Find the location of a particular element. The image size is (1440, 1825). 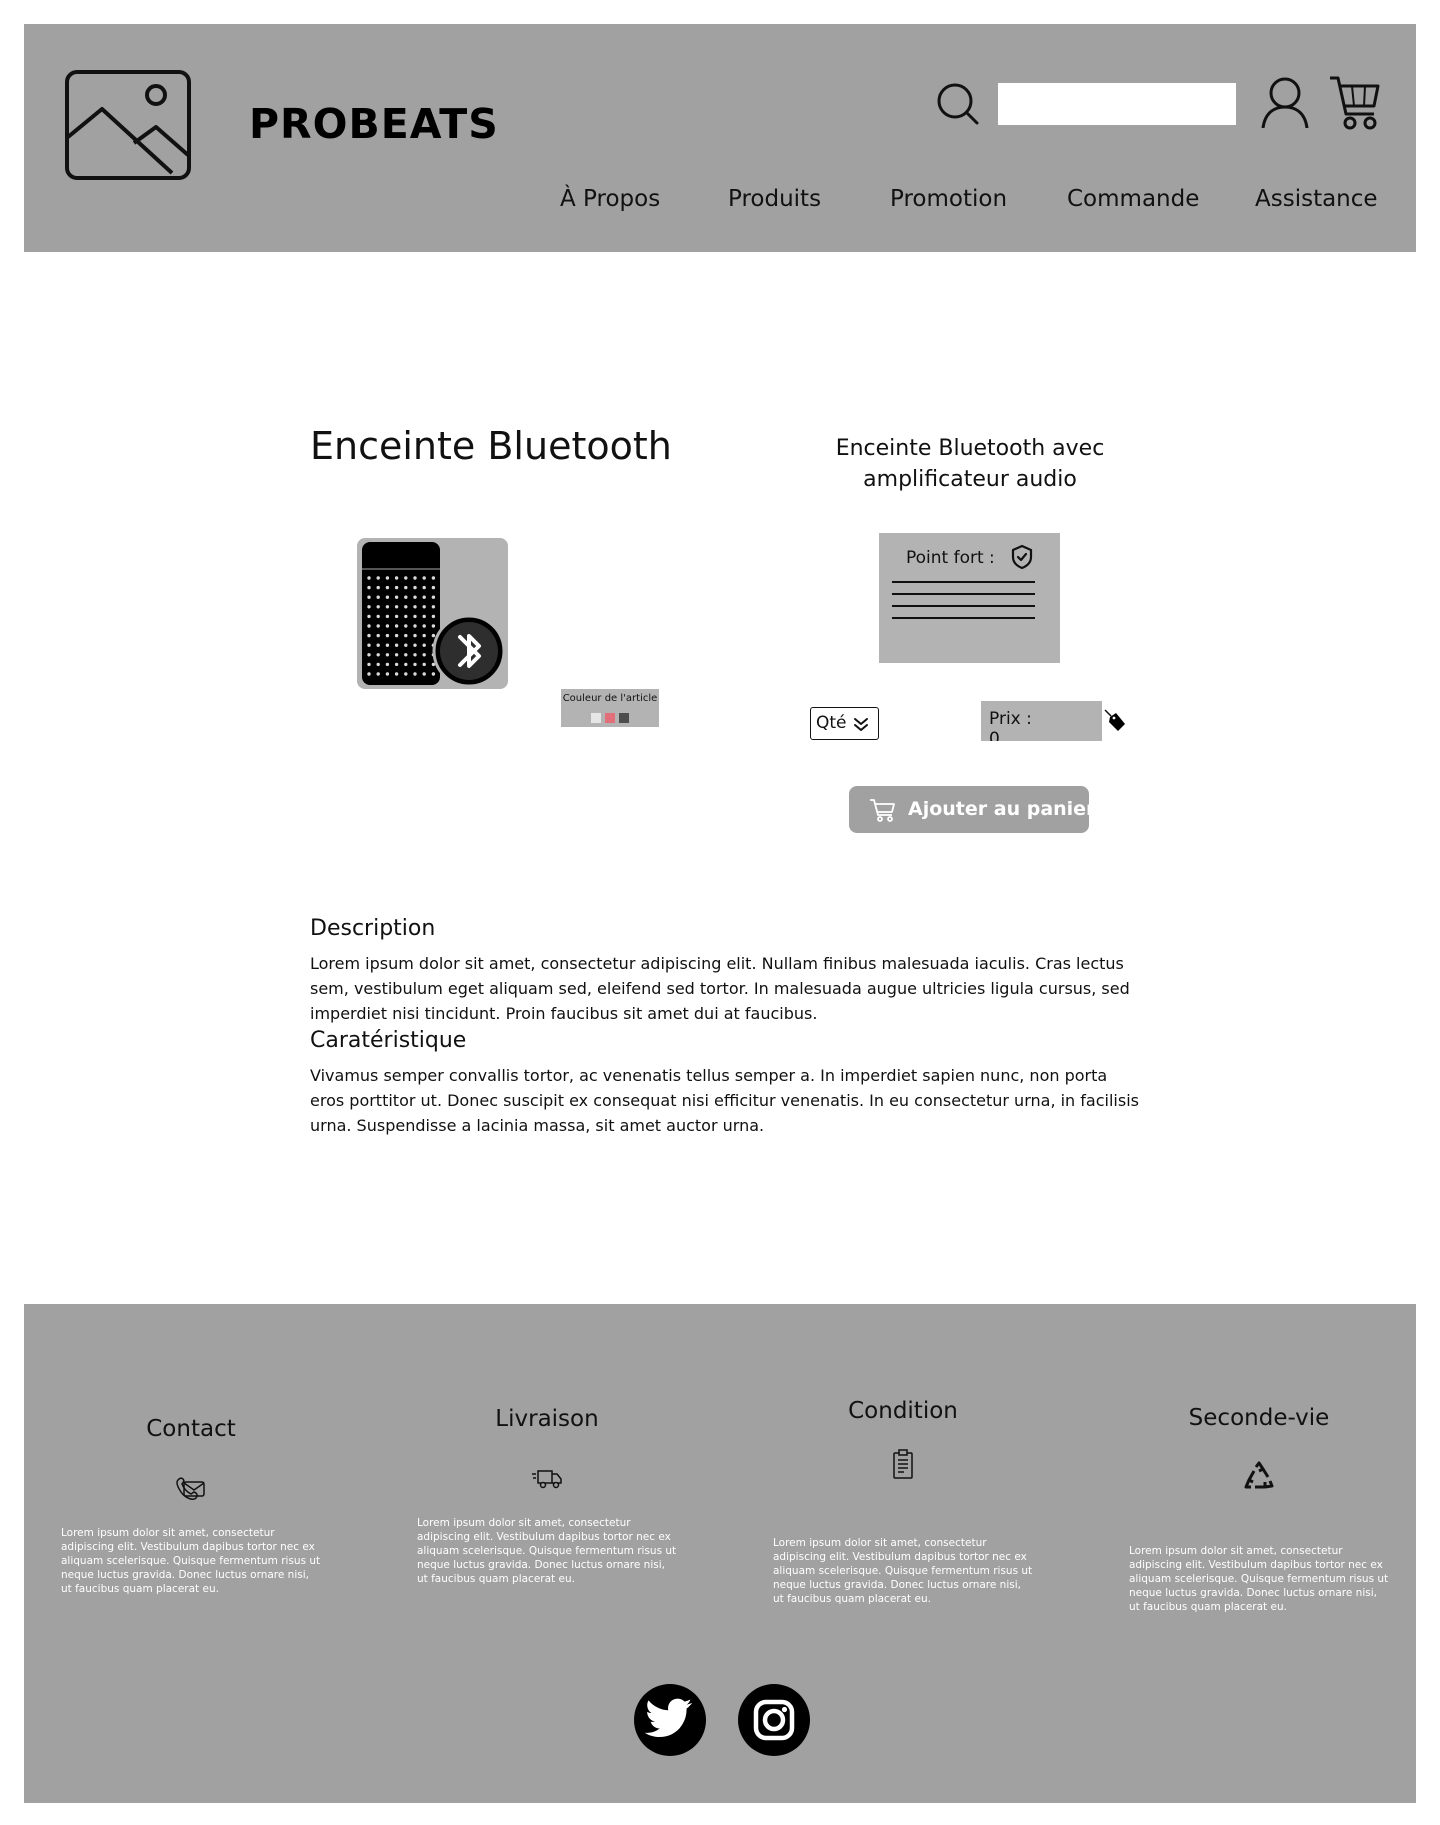

recycle-icon is located at coordinates (1259, 1477).